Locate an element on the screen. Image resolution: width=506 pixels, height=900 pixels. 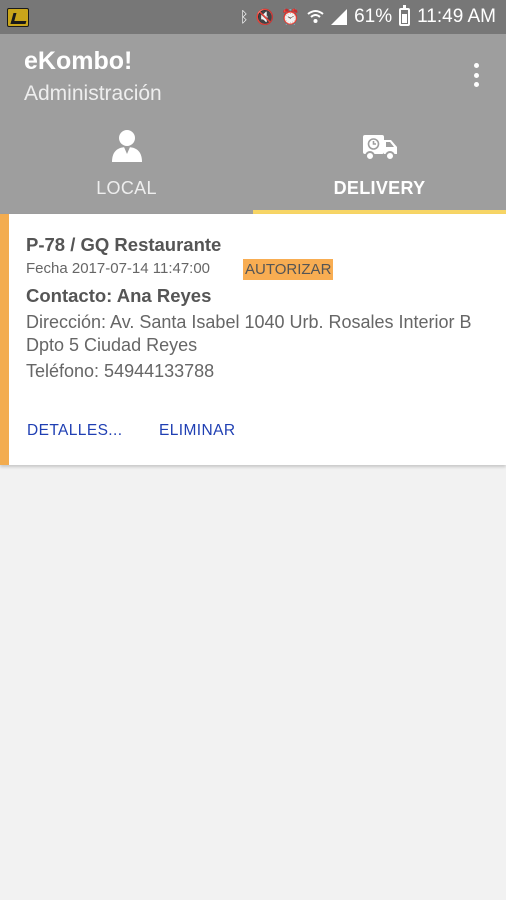
alarm-icon: ⏰ is located at coordinates (291, 17).